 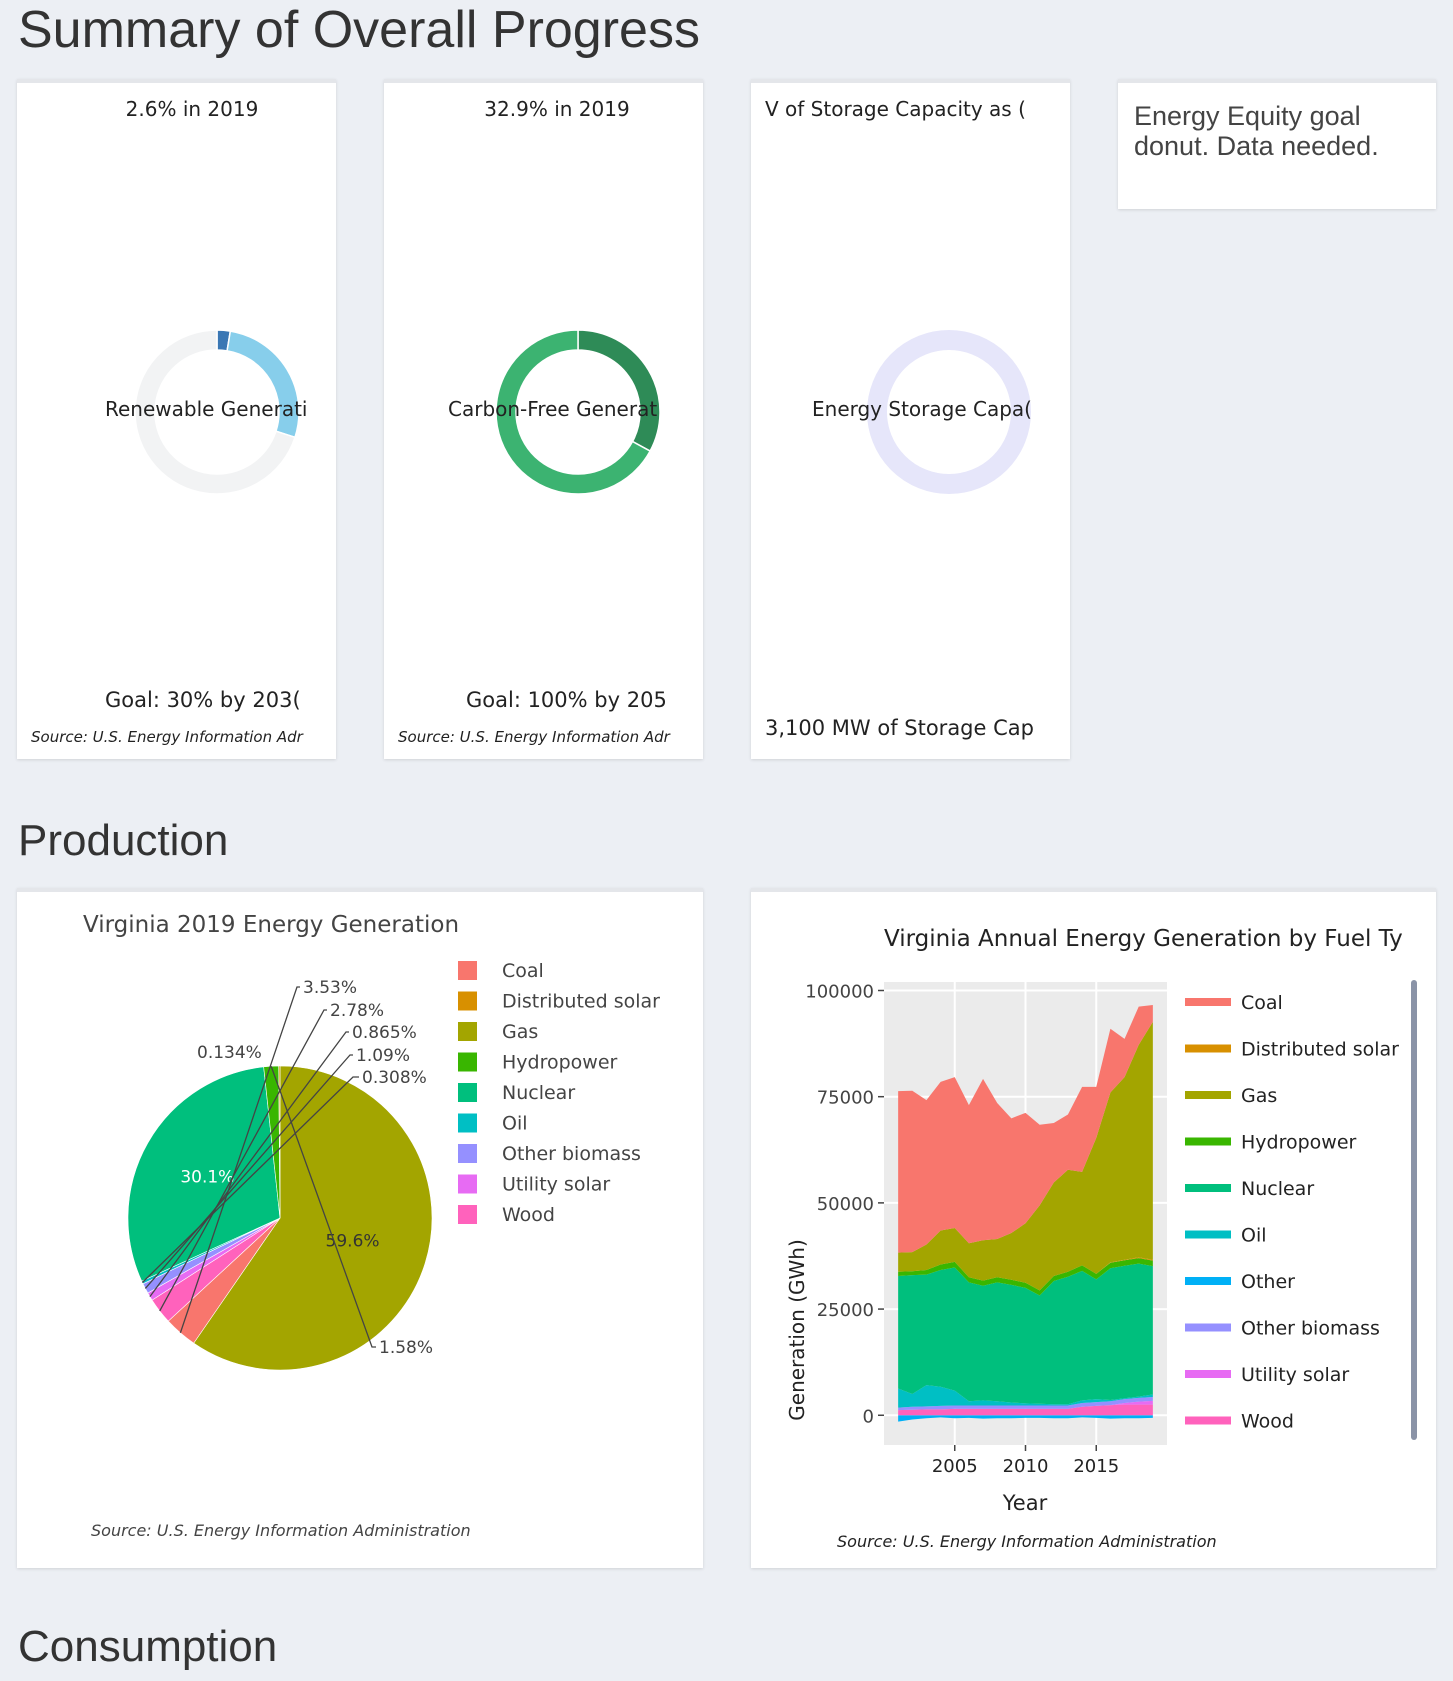 What do you see at coordinates (1268, 1282) in the screenshot?
I see `area-legend-label-other: Other` at bounding box center [1268, 1282].